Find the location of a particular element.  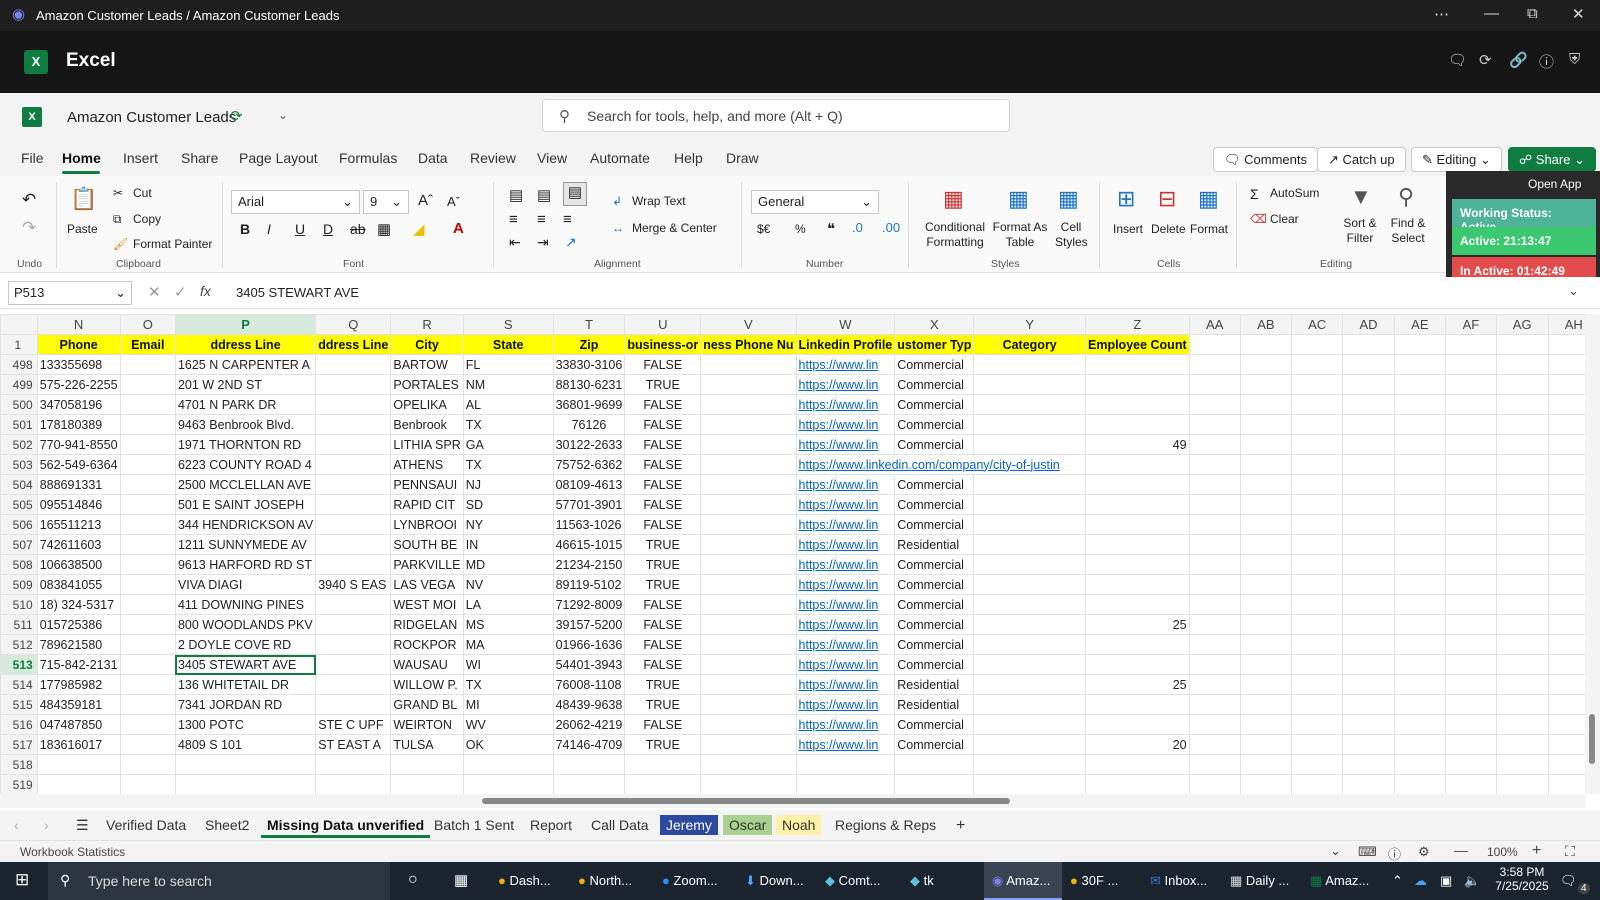

header-cell: Email is located at coordinates (147, 344).